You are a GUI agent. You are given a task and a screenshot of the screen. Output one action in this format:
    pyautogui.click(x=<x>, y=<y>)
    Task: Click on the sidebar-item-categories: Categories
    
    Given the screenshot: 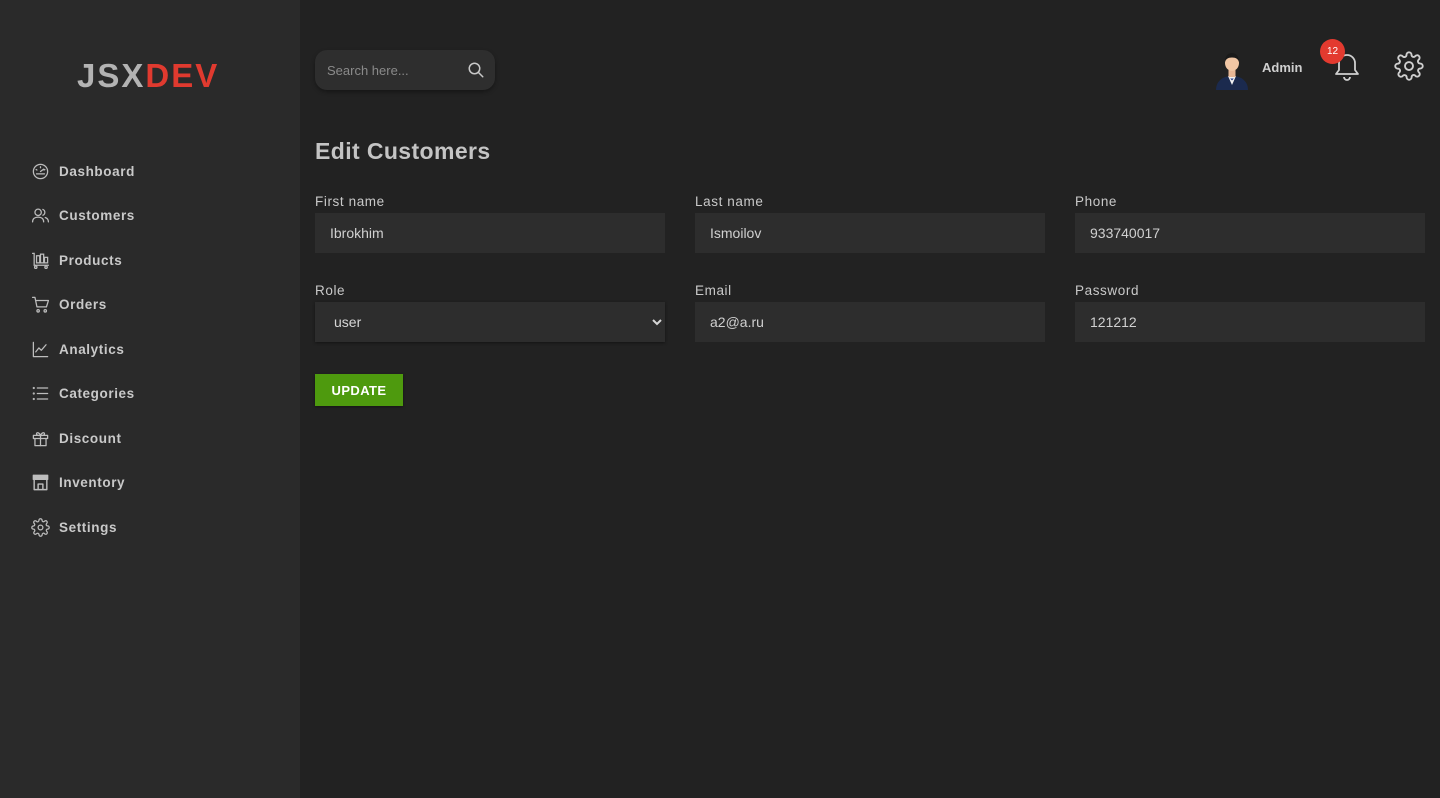 What is the action you would take?
    pyautogui.click(x=150, y=394)
    